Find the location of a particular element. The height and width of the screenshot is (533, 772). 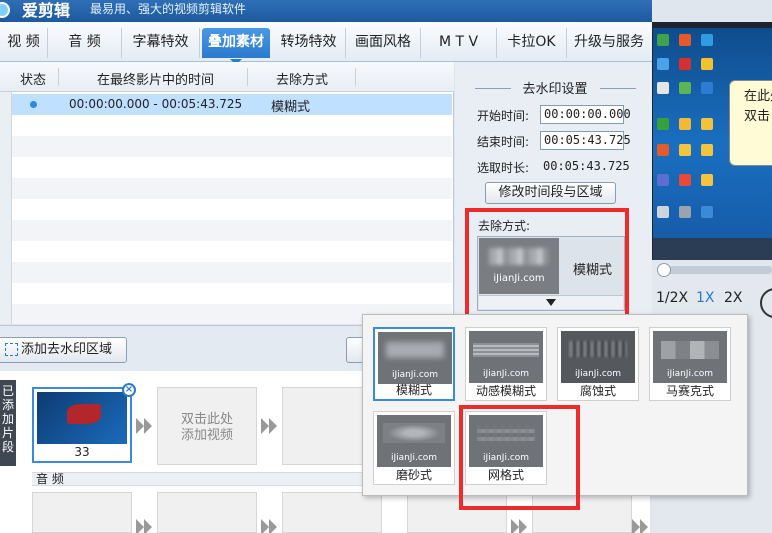

start-time-label: 开始时间: is located at coordinates (503, 116).